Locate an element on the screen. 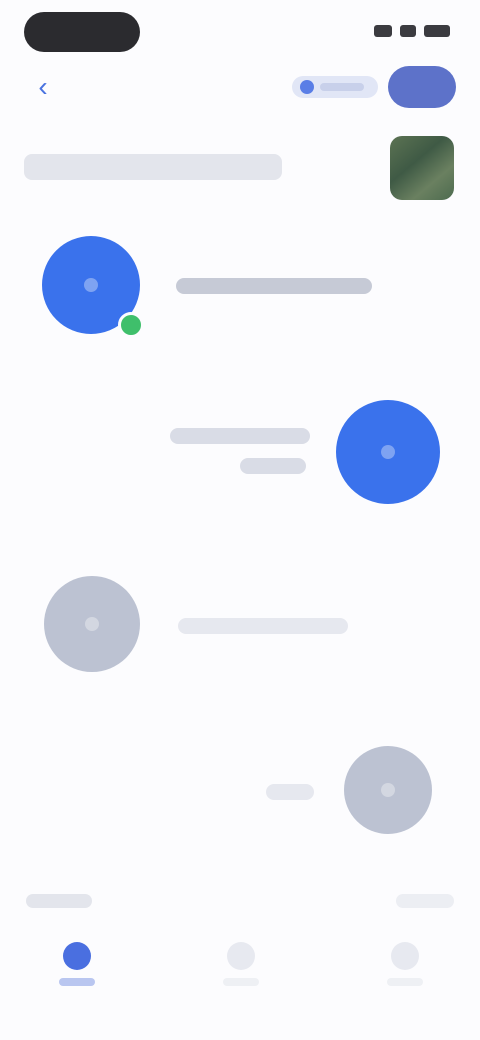 Image resolution: width=480 pixels, height=1040 pixels. online-status-icon is located at coordinates (131, 325).